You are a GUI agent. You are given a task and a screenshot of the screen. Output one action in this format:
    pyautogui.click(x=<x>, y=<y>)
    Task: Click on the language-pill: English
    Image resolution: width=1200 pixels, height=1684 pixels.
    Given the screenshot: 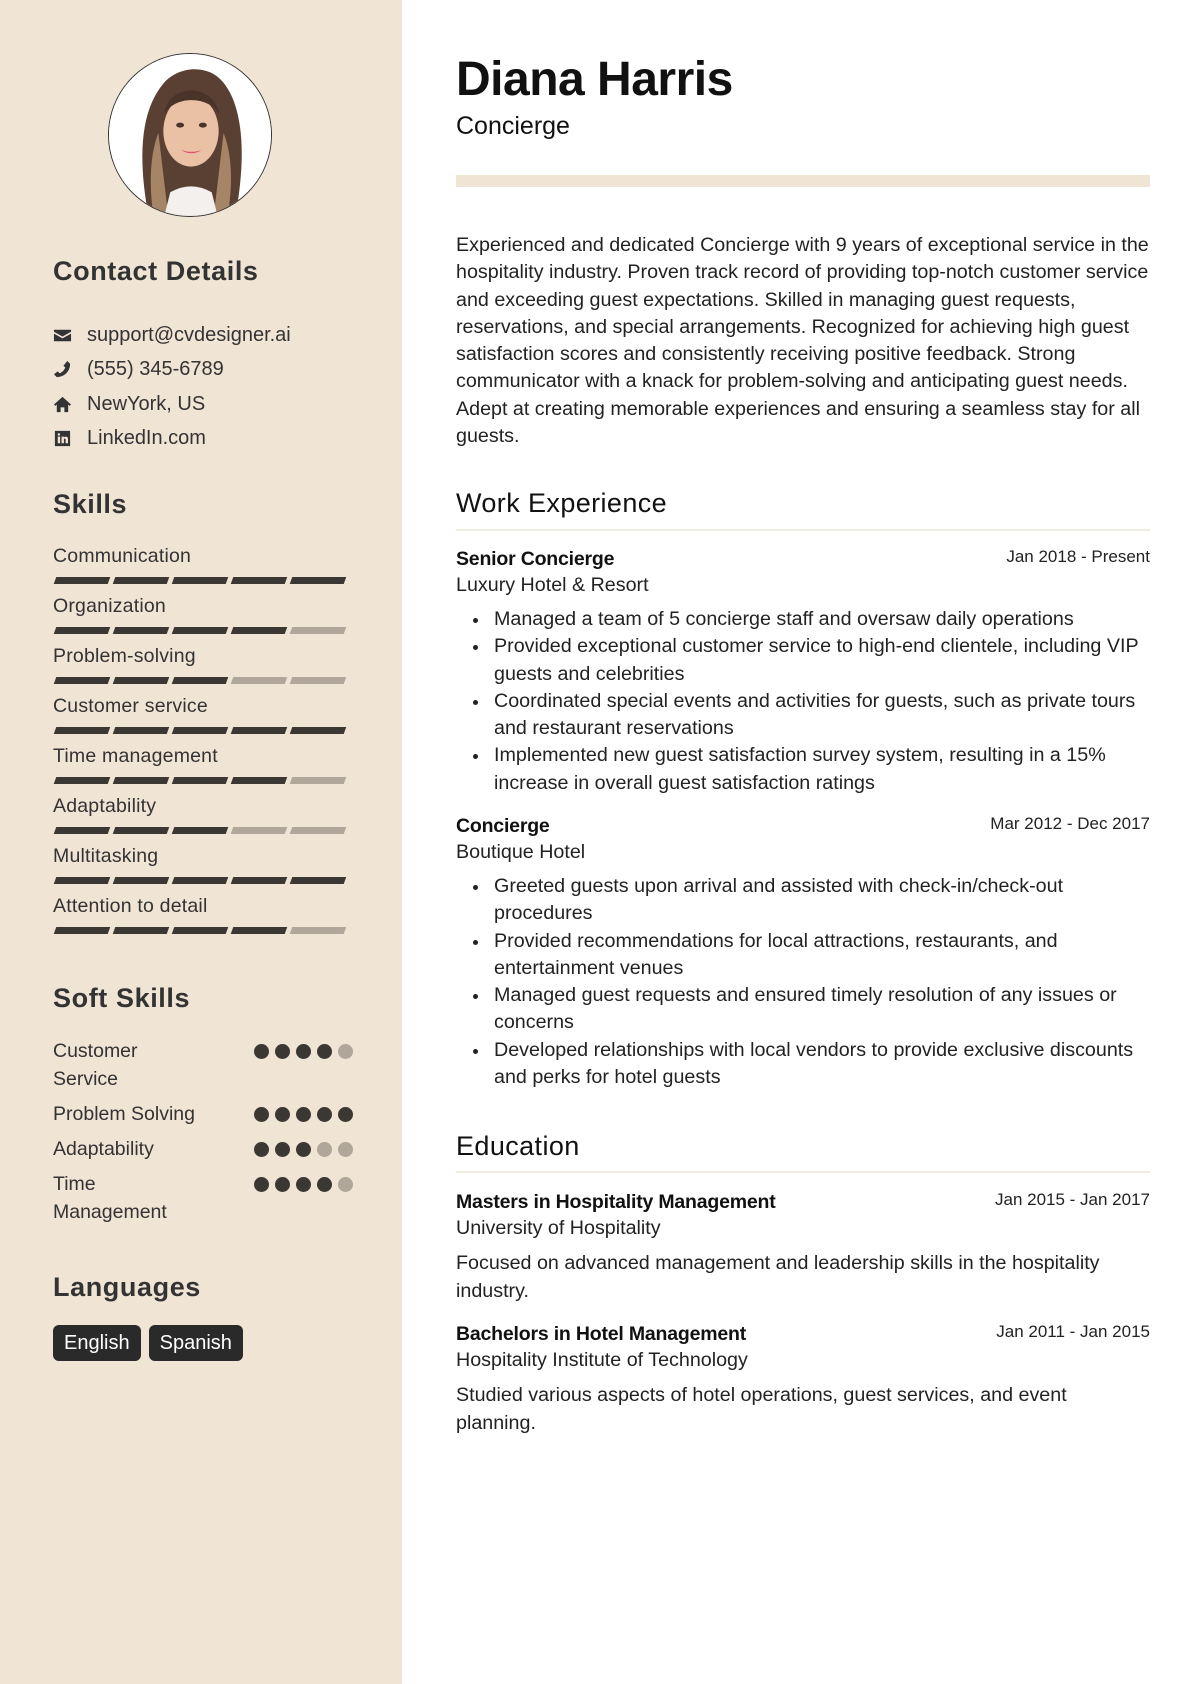 What is the action you would take?
    pyautogui.click(x=97, y=1343)
    